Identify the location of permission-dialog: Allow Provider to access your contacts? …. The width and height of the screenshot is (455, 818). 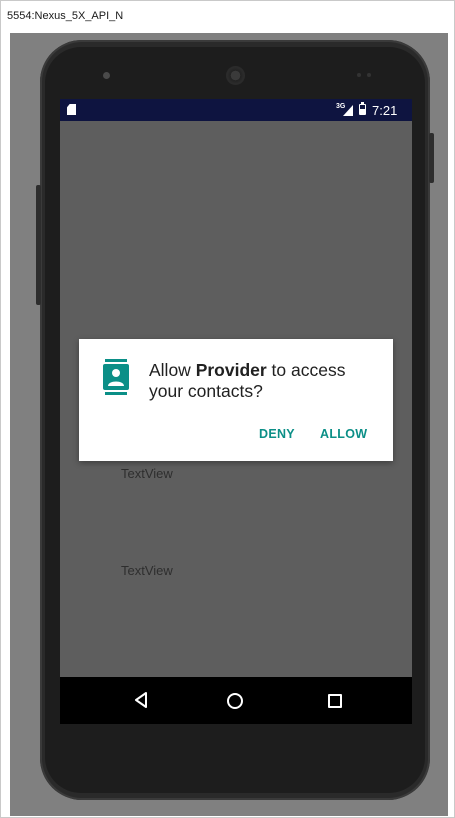
(236, 400).